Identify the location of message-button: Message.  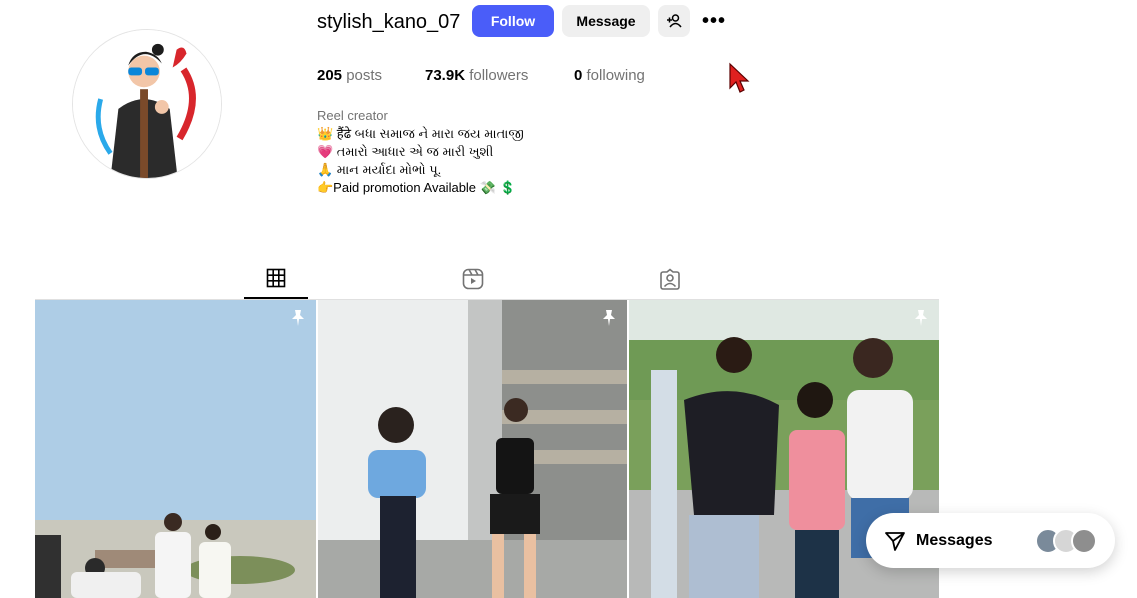
(606, 21).